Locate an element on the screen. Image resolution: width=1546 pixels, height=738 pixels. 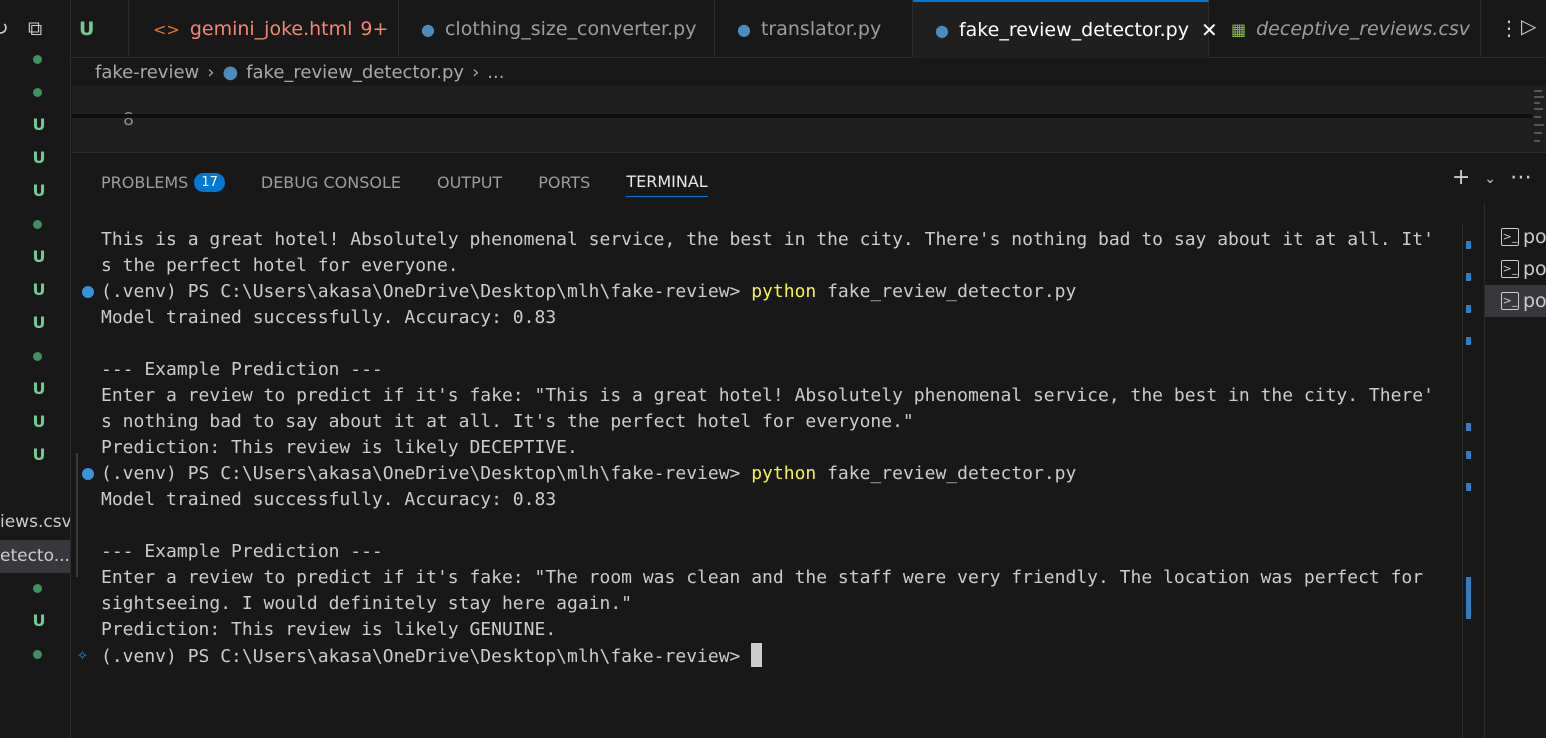
tab-label: PROBLEMS is located at coordinates (145, 182).